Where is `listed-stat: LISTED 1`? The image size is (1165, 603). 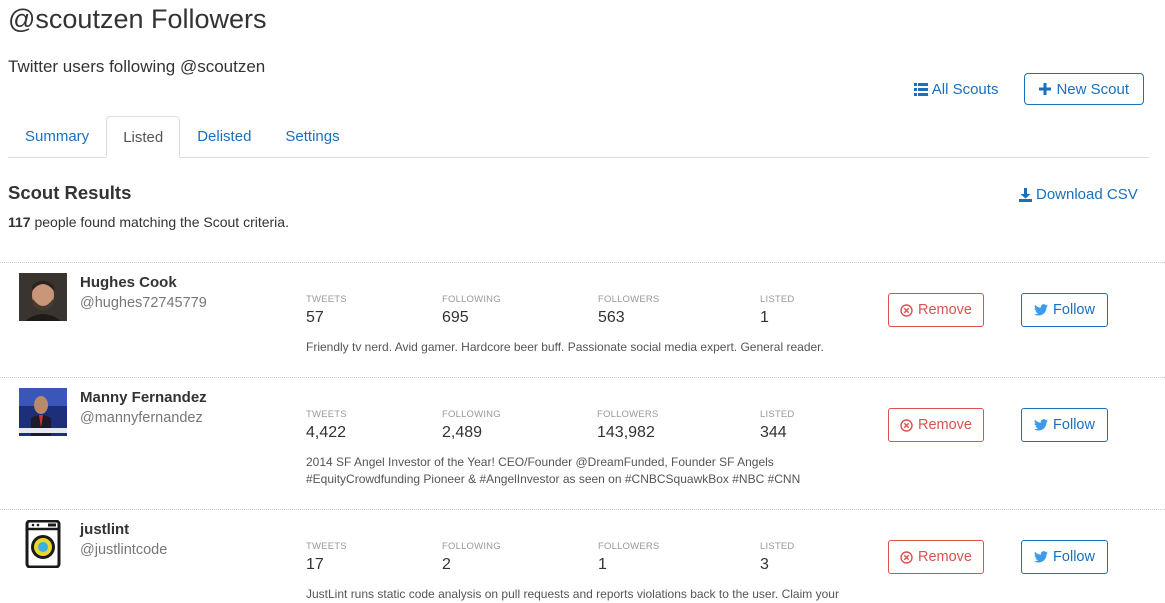
listed-stat: LISTED 1 is located at coordinates (777, 310).